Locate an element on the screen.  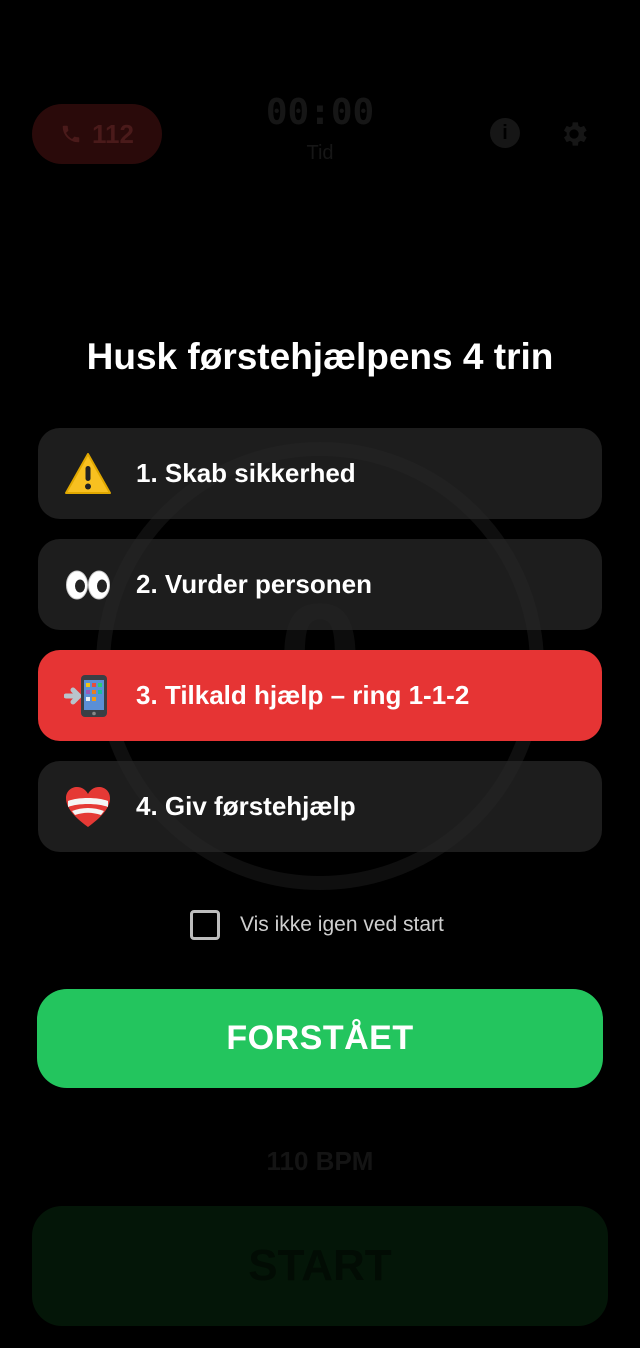
dont-show-again-label: Vis ikke igen ved start is located at coordinates (342, 924).